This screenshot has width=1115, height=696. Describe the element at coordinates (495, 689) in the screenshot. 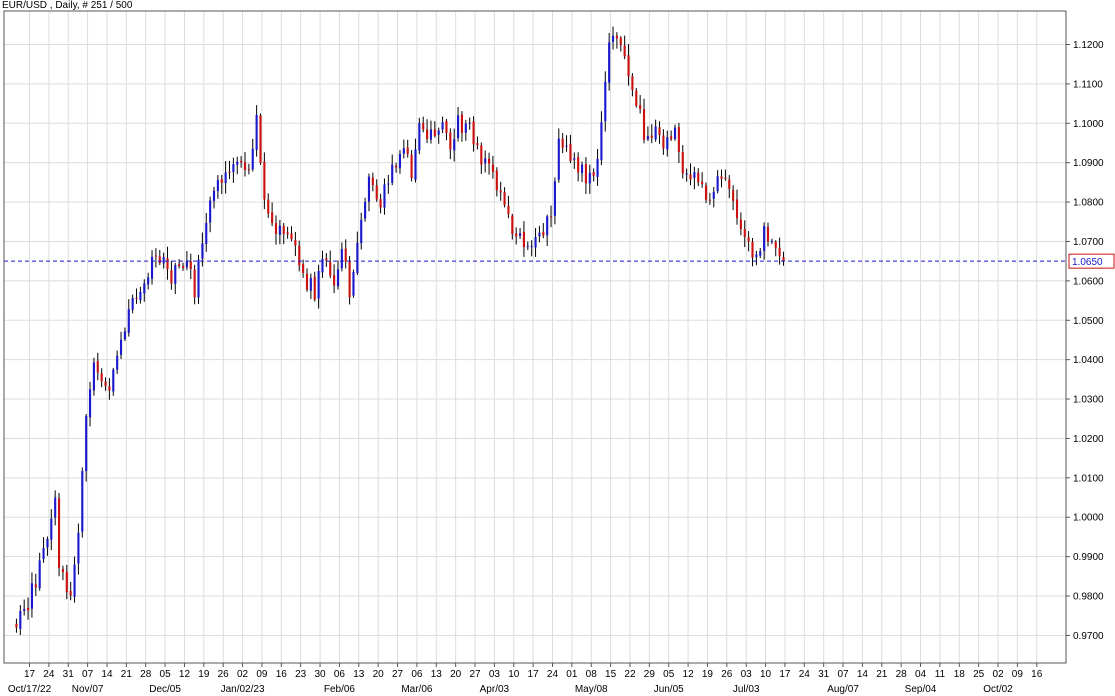

I see `x-month-label: Apr/03` at that location.